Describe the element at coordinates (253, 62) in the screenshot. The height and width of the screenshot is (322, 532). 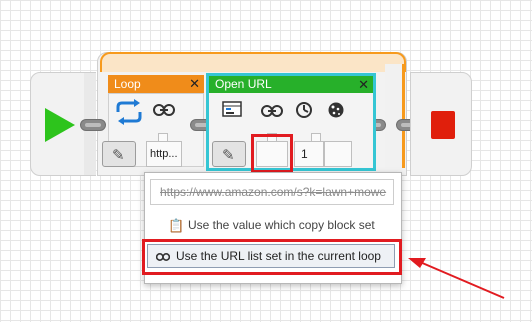
I see `loop-top-bar` at that location.